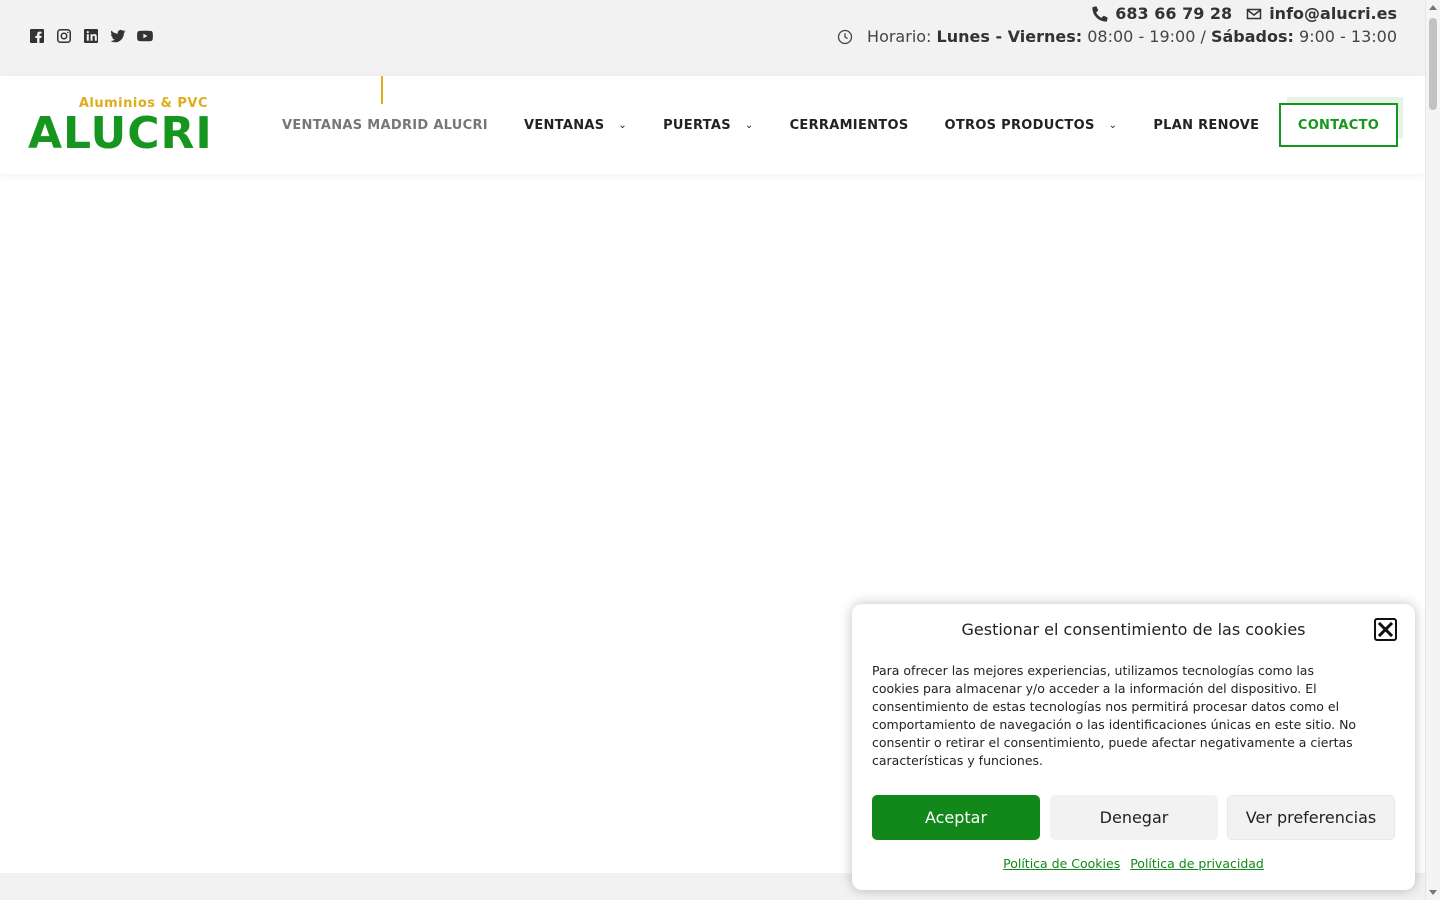  I want to click on email-address: info@alucri.es, so click(1333, 13).